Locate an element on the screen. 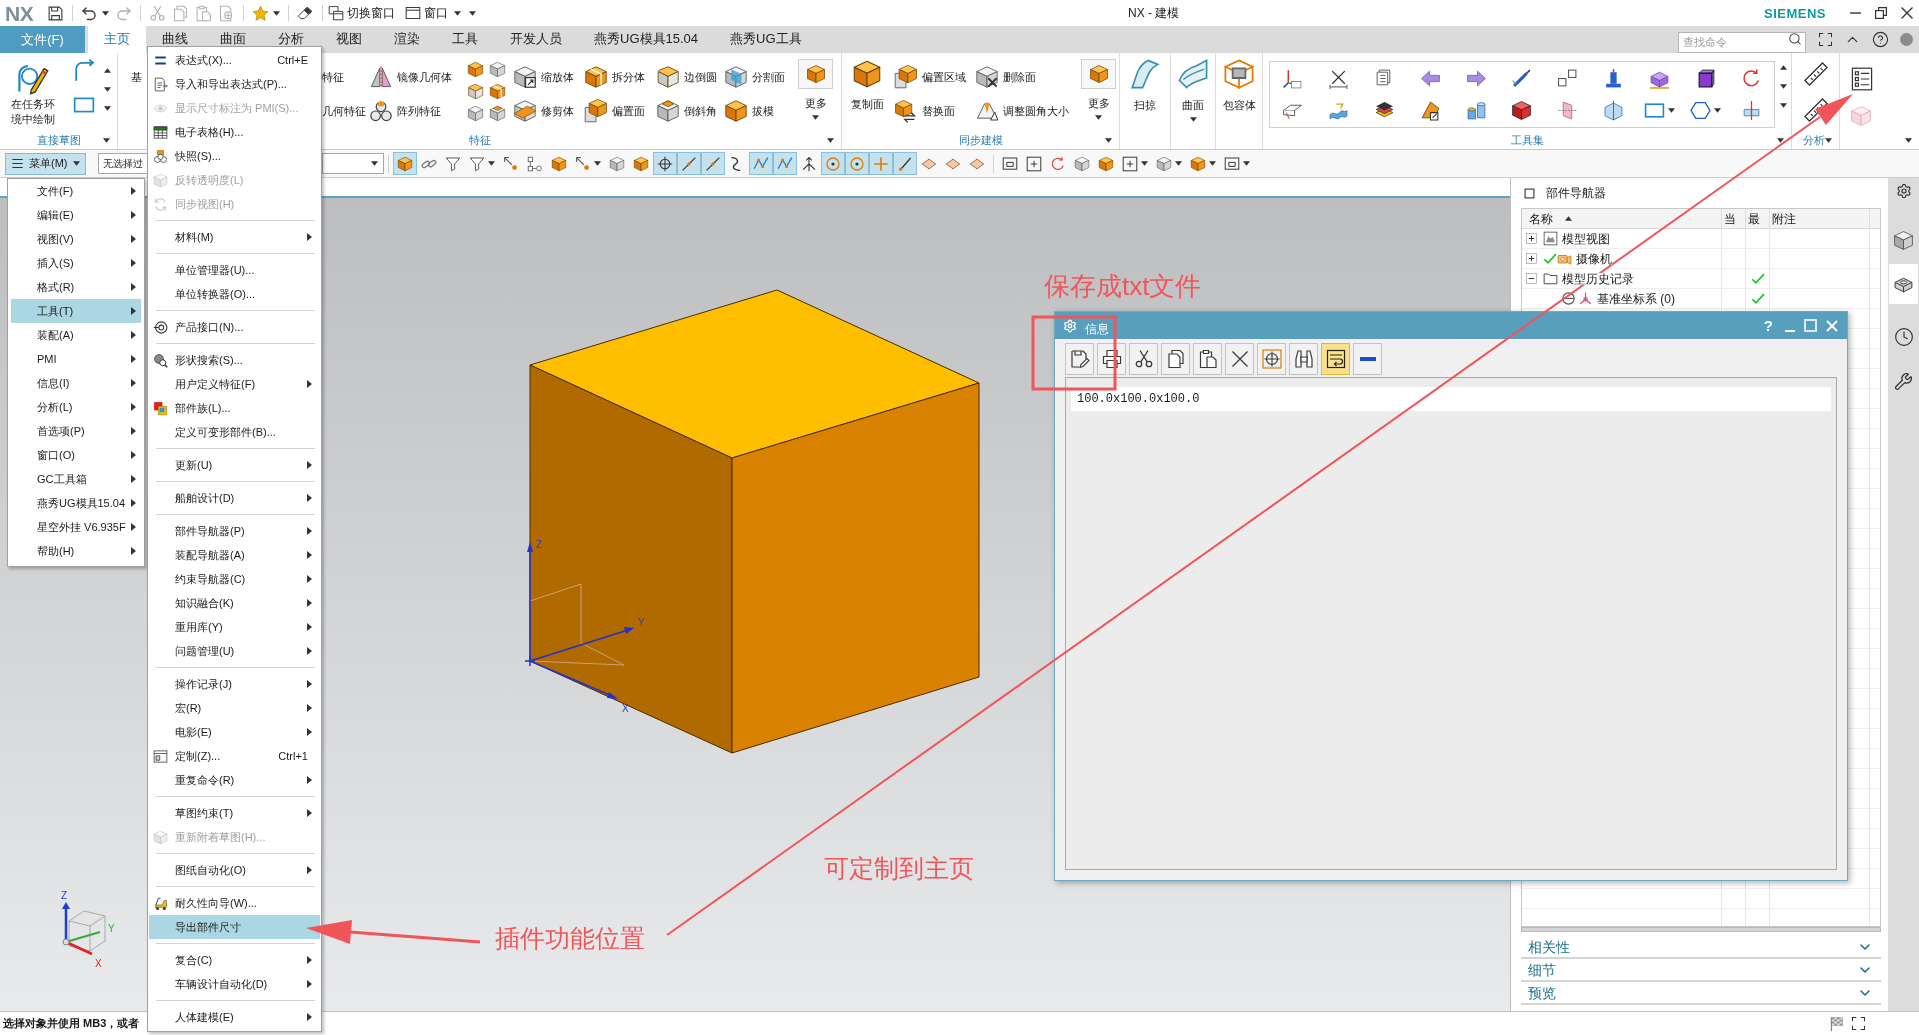 Image resolution: width=1919 pixels, height=1035 pixels. menu-item: 插入(S) is located at coordinates (76, 263).